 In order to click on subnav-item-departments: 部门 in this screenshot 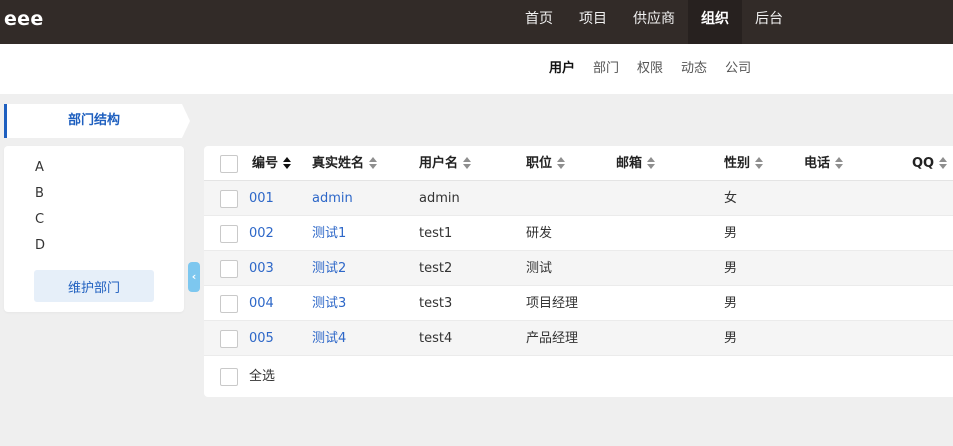, I will do `click(606, 69)`.